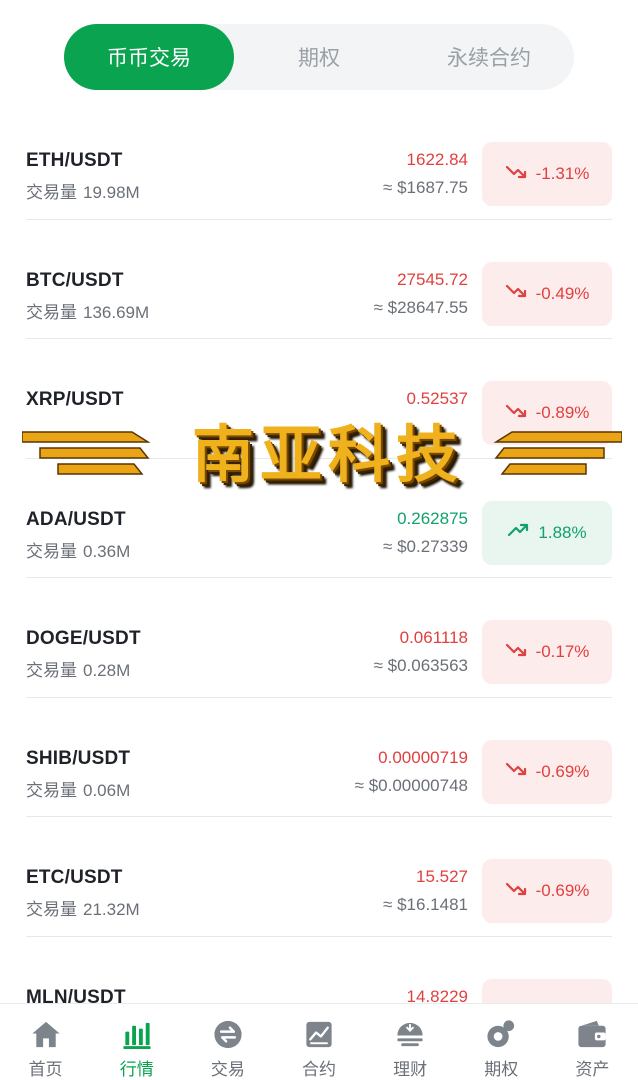 Image resolution: width=638 pixels, height=1080 pixels. What do you see at coordinates (562, 173) in the screenshot?
I see `change-value: -1.31%` at bounding box center [562, 173].